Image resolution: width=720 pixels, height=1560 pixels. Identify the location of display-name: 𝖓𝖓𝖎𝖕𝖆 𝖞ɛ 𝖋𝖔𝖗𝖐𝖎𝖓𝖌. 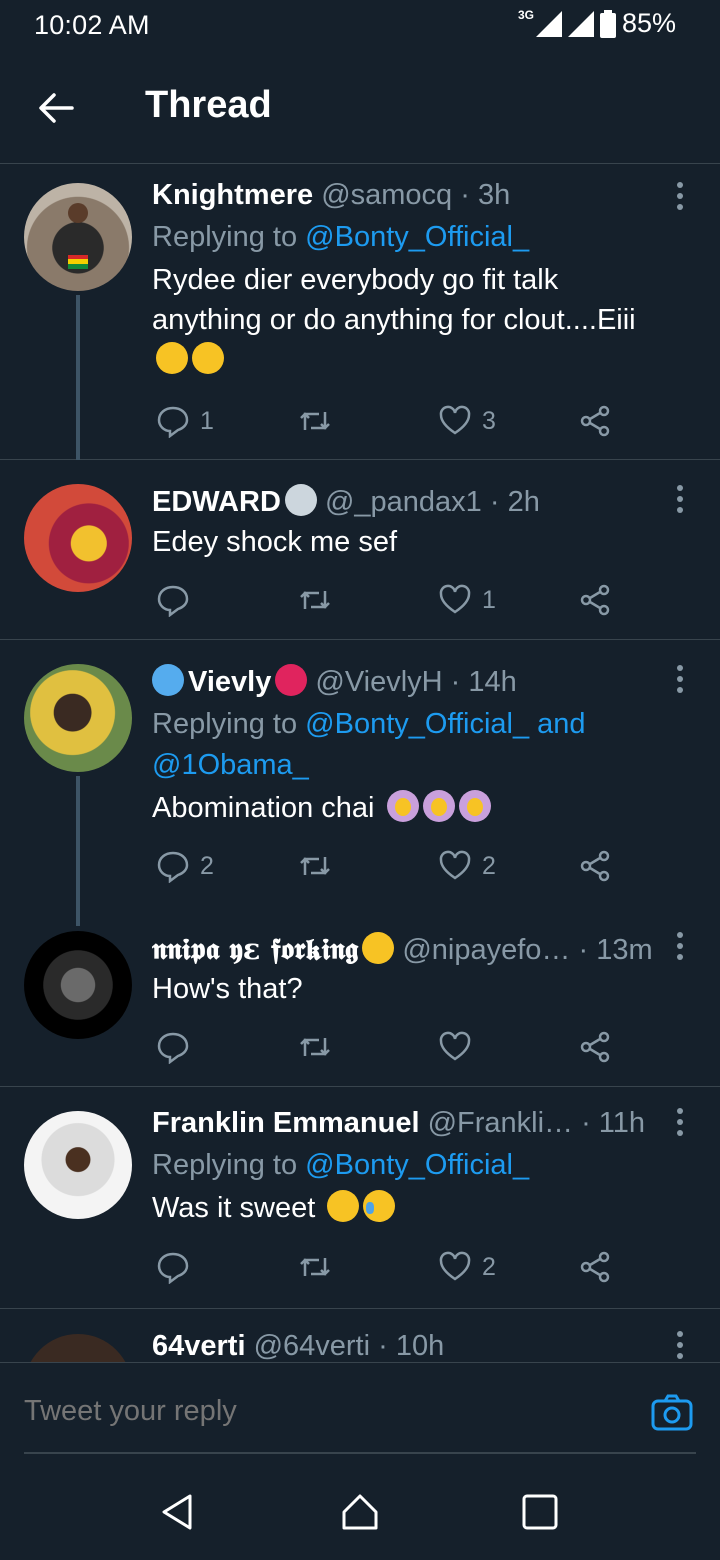
(255, 949).